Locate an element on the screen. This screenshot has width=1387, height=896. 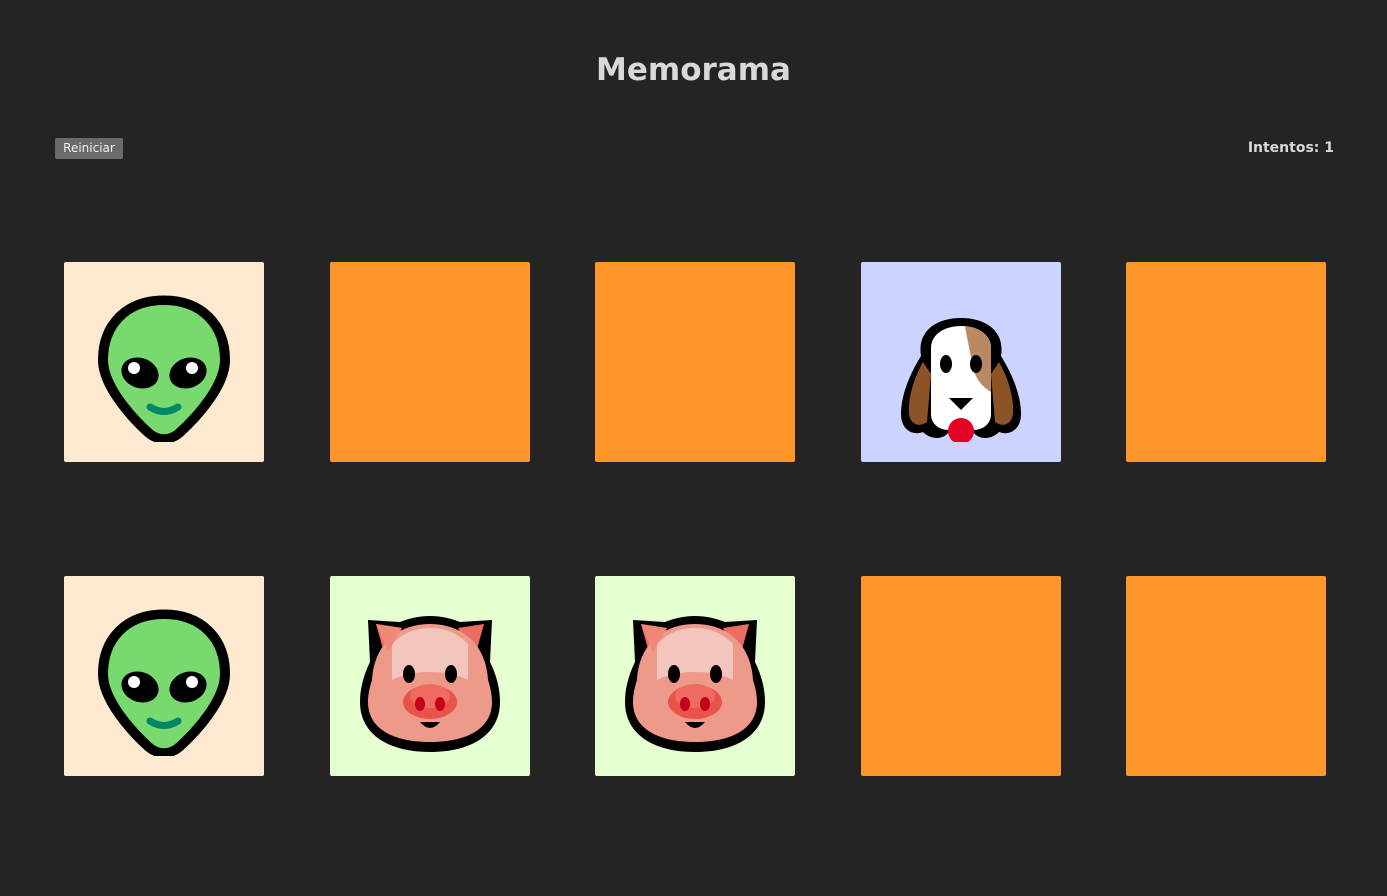
page-title: Memorama is located at coordinates (693, 70).